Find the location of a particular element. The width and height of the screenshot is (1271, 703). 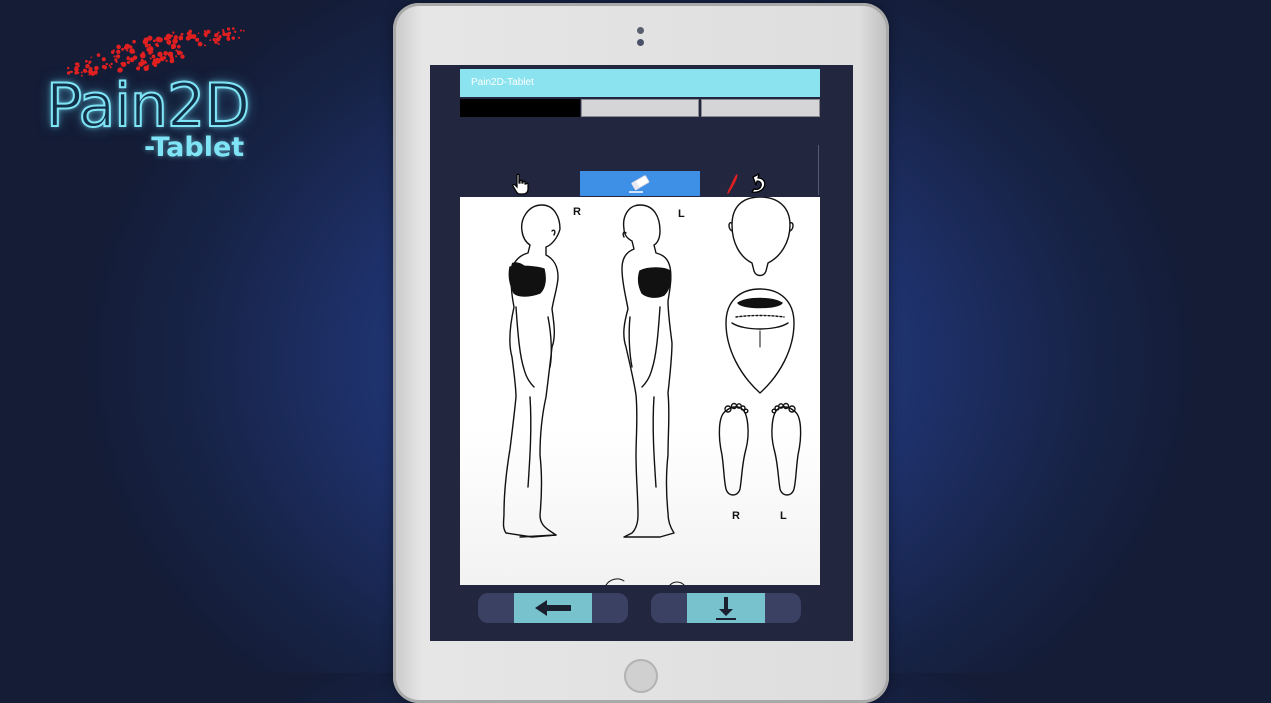

back-button is located at coordinates (553, 608).